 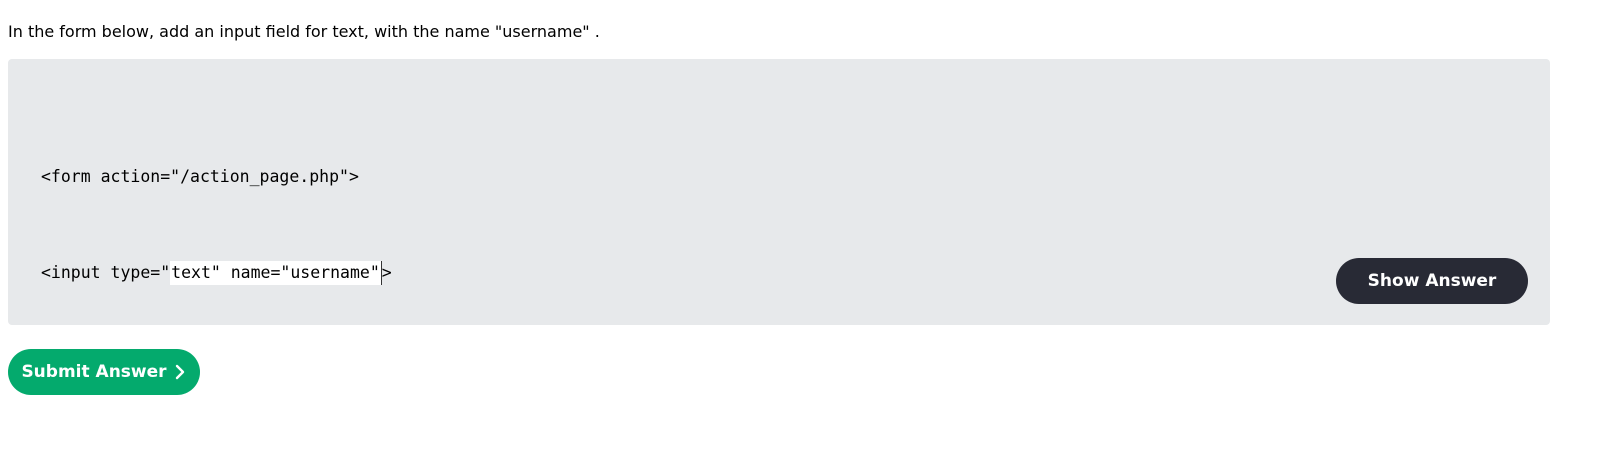 What do you see at coordinates (386, 272) in the screenshot?
I see `code-suffix: >` at bounding box center [386, 272].